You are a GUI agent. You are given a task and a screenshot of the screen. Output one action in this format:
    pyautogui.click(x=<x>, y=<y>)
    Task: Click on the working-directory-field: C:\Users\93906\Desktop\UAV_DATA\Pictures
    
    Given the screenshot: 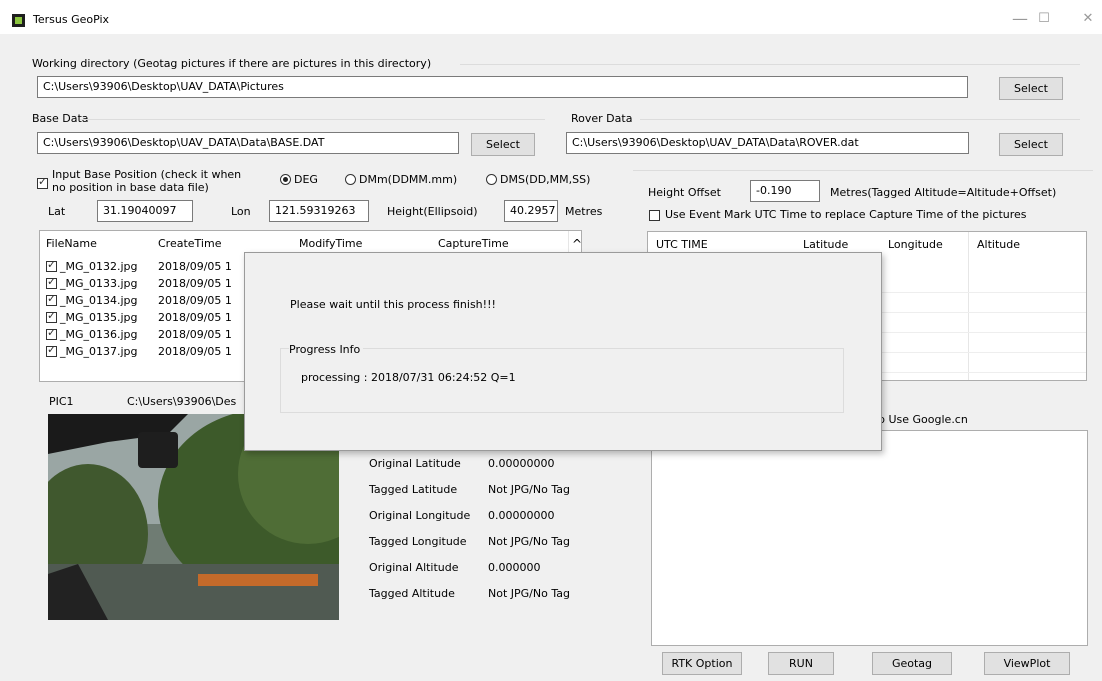 What is the action you would take?
    pyautogui.click(x=502, y=87)
    